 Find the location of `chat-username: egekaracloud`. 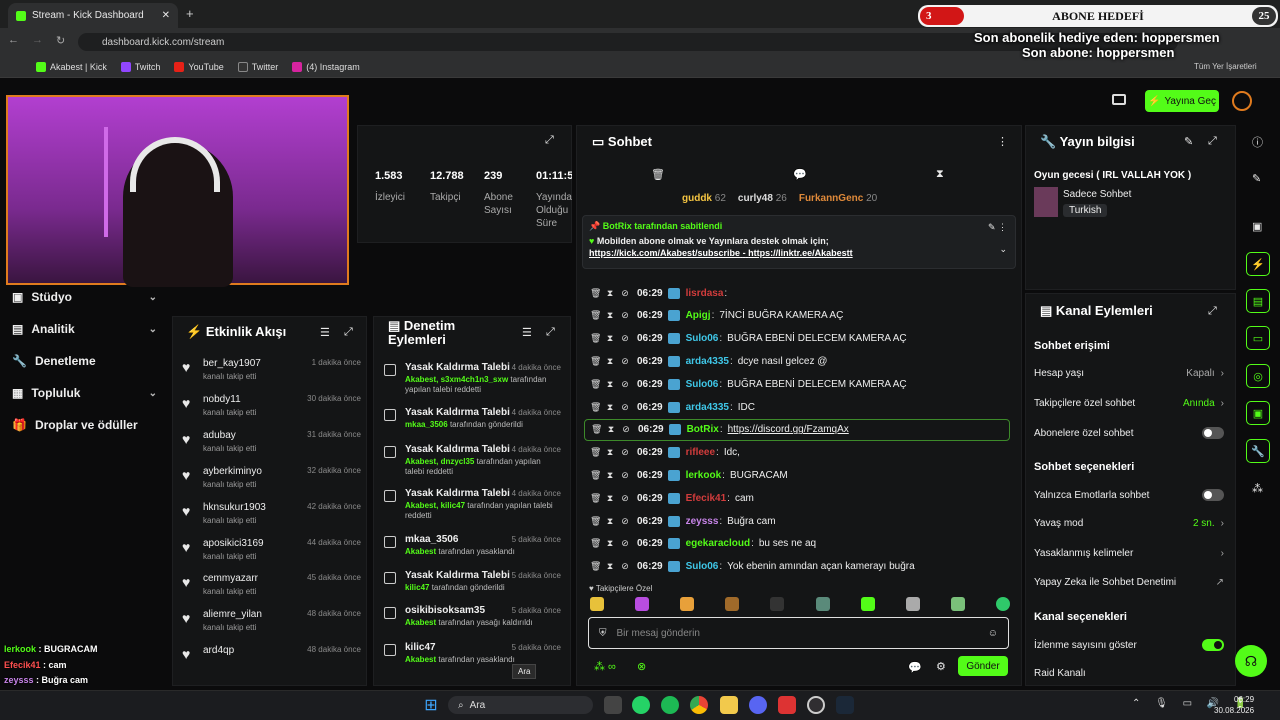

chat-username: egekaracloud is located at coordinates (718, 543).